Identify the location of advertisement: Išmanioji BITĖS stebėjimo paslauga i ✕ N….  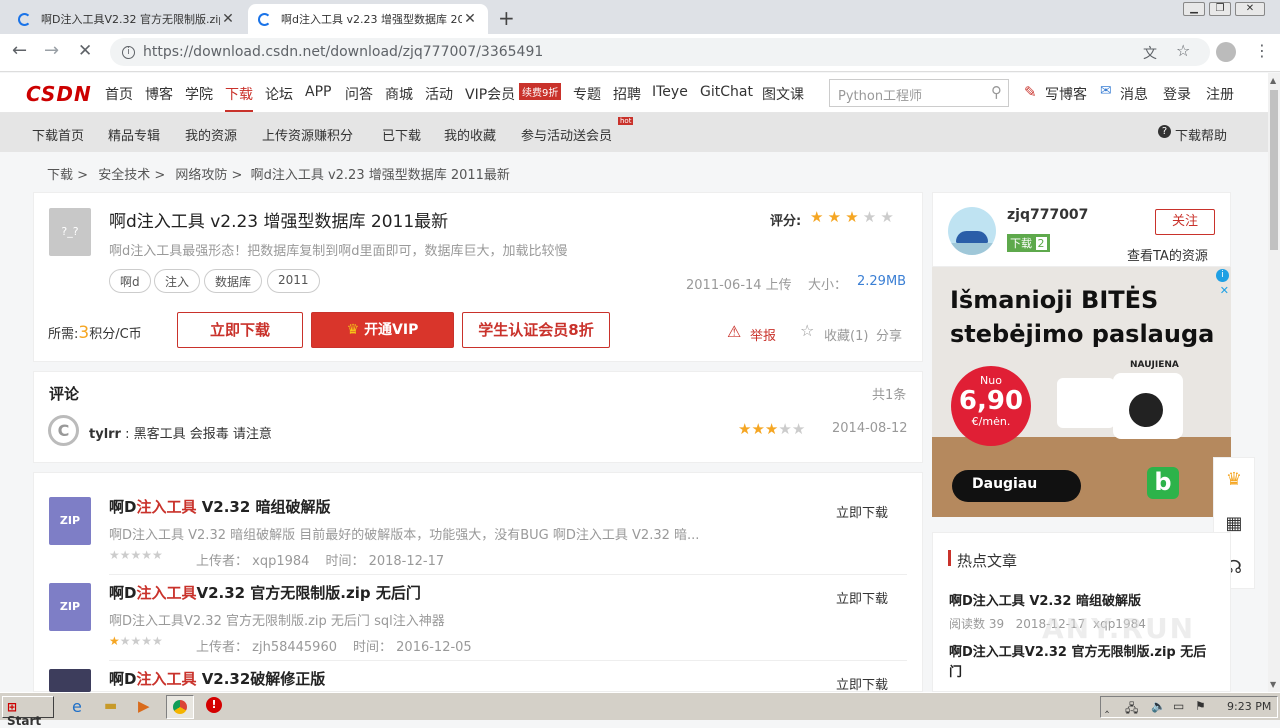
(1081, 392).